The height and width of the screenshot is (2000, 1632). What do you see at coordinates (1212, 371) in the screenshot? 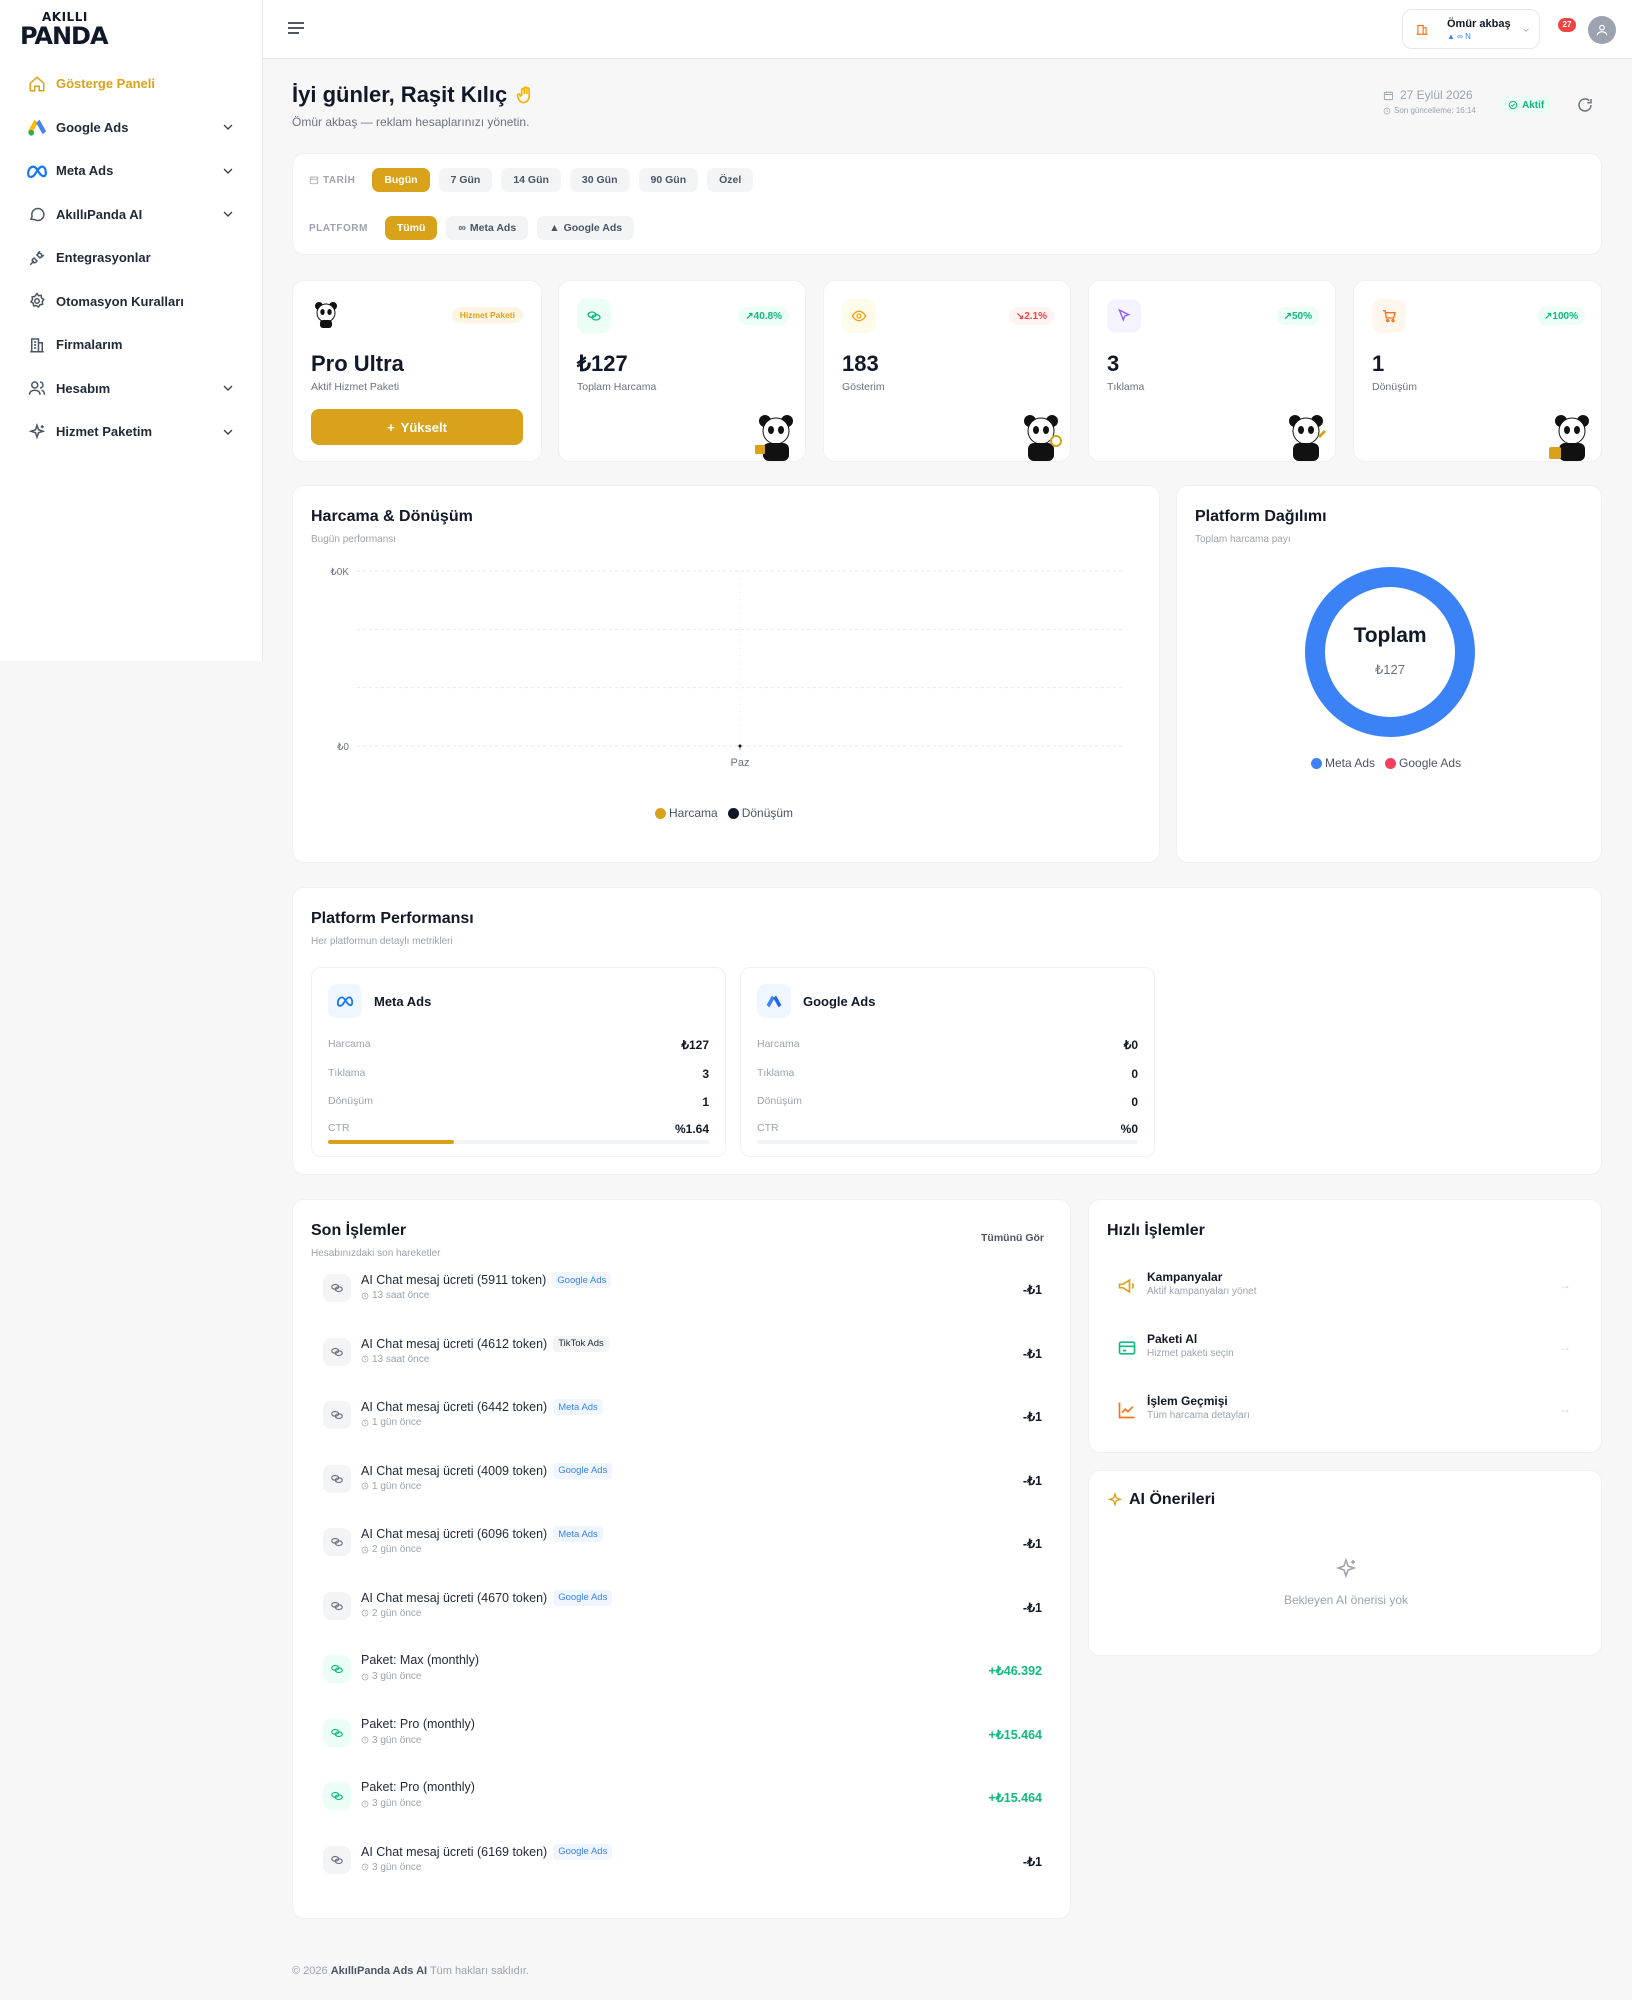
I see `stat-card-clicks: ↗ 50% 3 Tıklama` at bounding box center [1212, 371].